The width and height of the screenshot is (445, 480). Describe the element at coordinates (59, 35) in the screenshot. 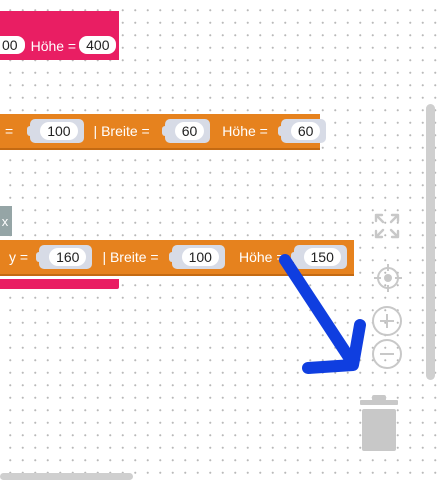

I see `pink-block-top: 00 Höhe = 400` at that location.